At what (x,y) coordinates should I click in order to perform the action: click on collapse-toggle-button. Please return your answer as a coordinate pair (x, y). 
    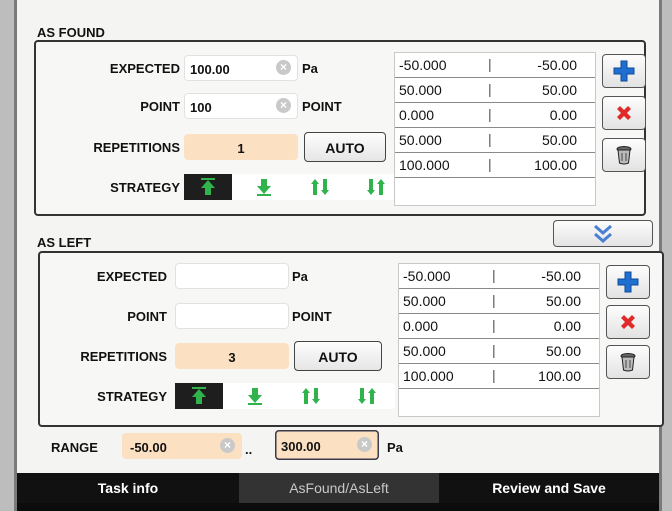
    Looking at the image, I should click on (603, 233).